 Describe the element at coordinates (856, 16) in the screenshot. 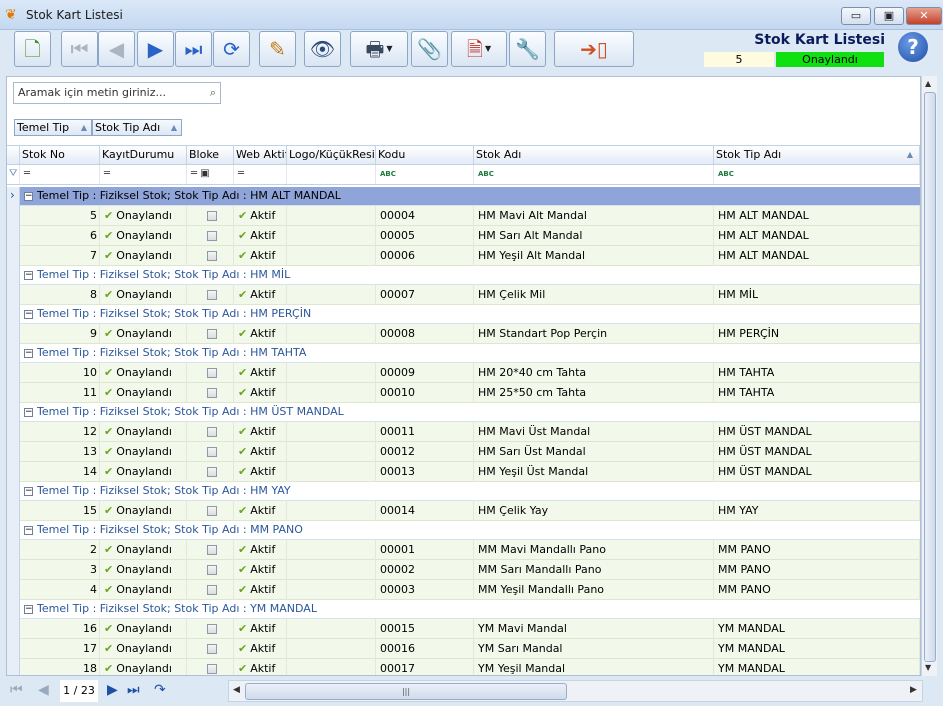

I see `minimize-button: ▭` at that location.